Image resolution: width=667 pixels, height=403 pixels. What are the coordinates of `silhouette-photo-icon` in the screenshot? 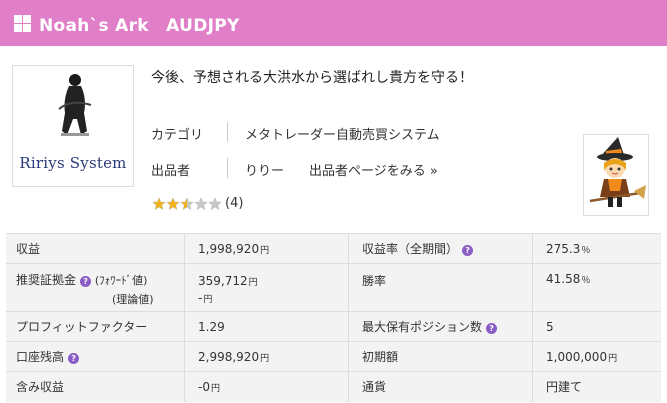 It's located at (75, 105).